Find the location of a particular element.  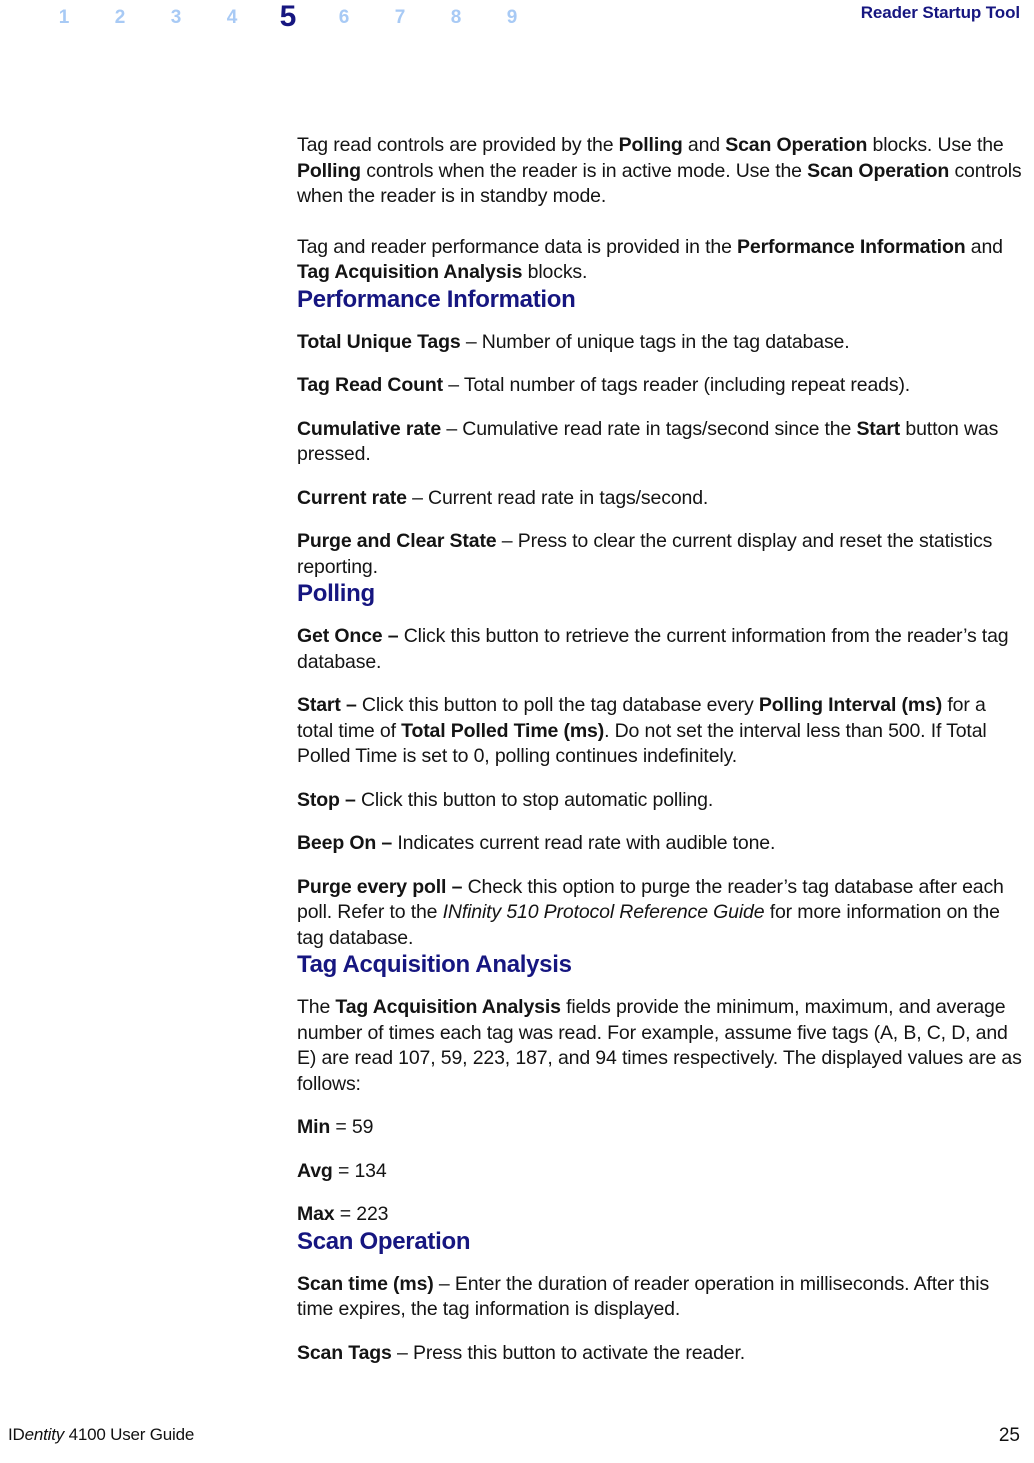

running-header-title: Reader Startup Tool is located at coordinates (940, 12).